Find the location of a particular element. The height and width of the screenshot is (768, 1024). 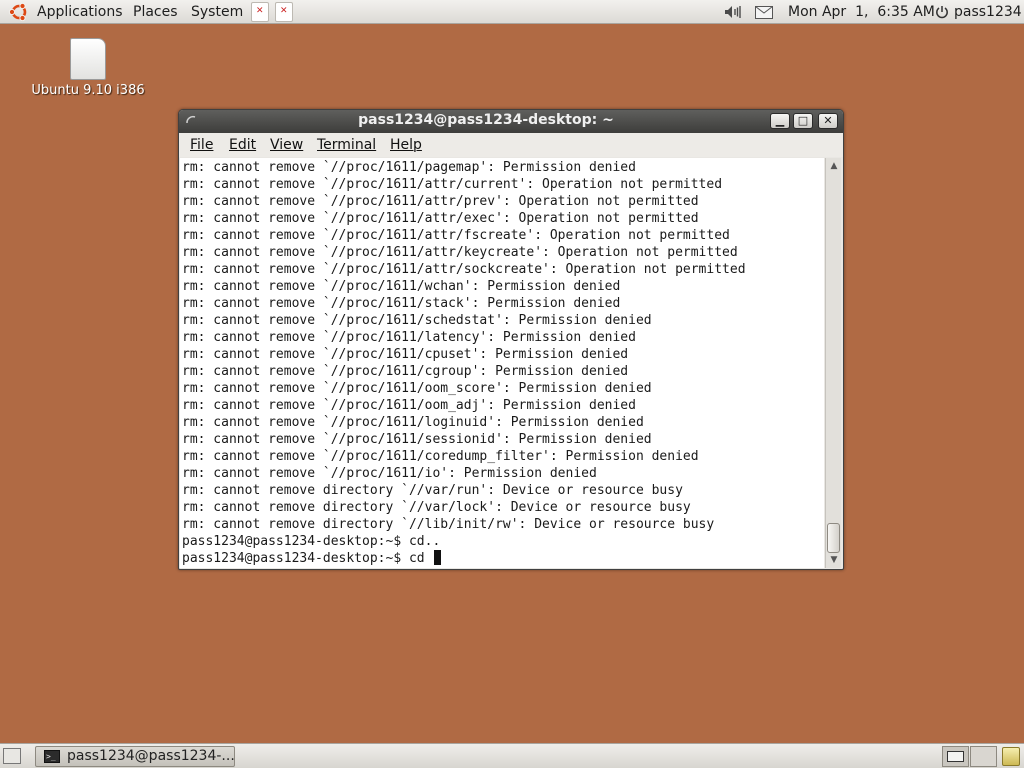

title-bar: pass1234@pass1234-desktop: ~ ▁ □ ✕ is located at coordinates (511, 121).